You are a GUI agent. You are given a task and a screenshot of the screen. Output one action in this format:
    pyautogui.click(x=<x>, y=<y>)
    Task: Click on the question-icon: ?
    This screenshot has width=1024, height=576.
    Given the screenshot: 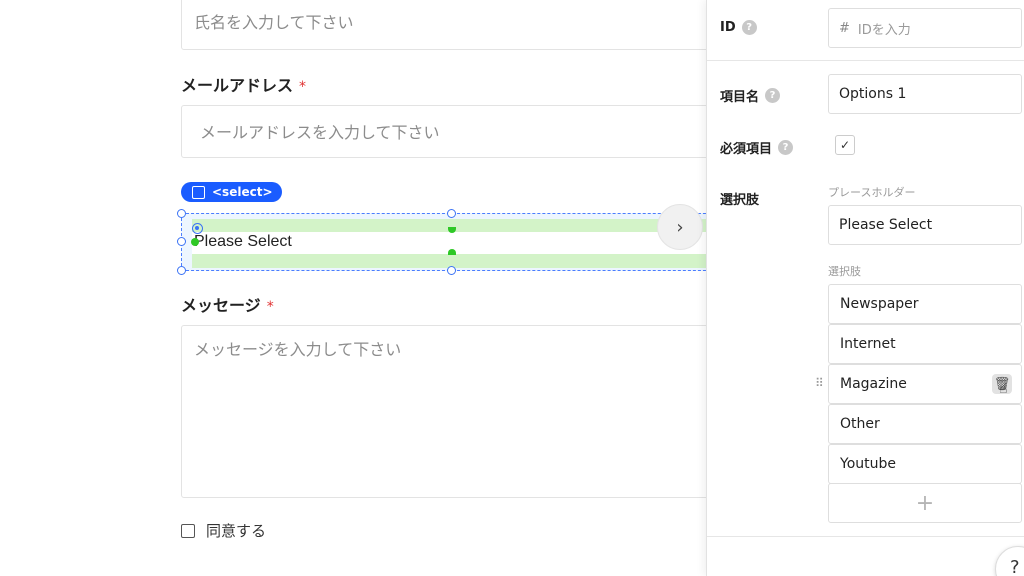 What is the action you would take?
    pyautogui.click(x=1015, y=566)
    